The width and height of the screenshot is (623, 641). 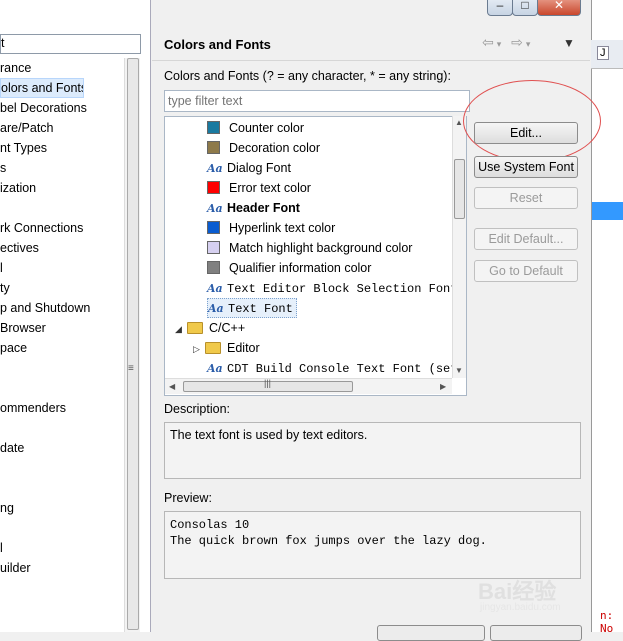 What do you see at coordinates (3, 43) in the screenshot?
I see `filter-text-fragment: t` at bounding box center [3, 43].